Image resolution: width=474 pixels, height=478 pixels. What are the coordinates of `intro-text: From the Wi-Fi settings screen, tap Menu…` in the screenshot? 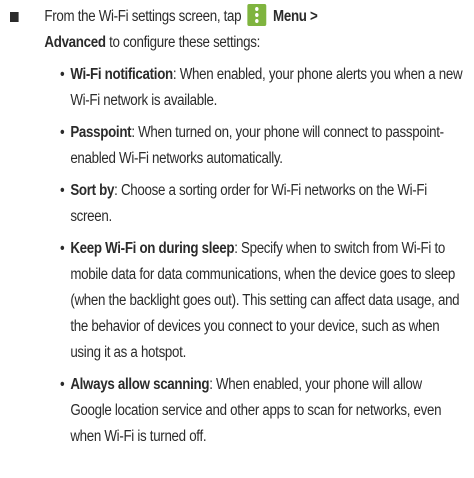 It's located at (257, 30).